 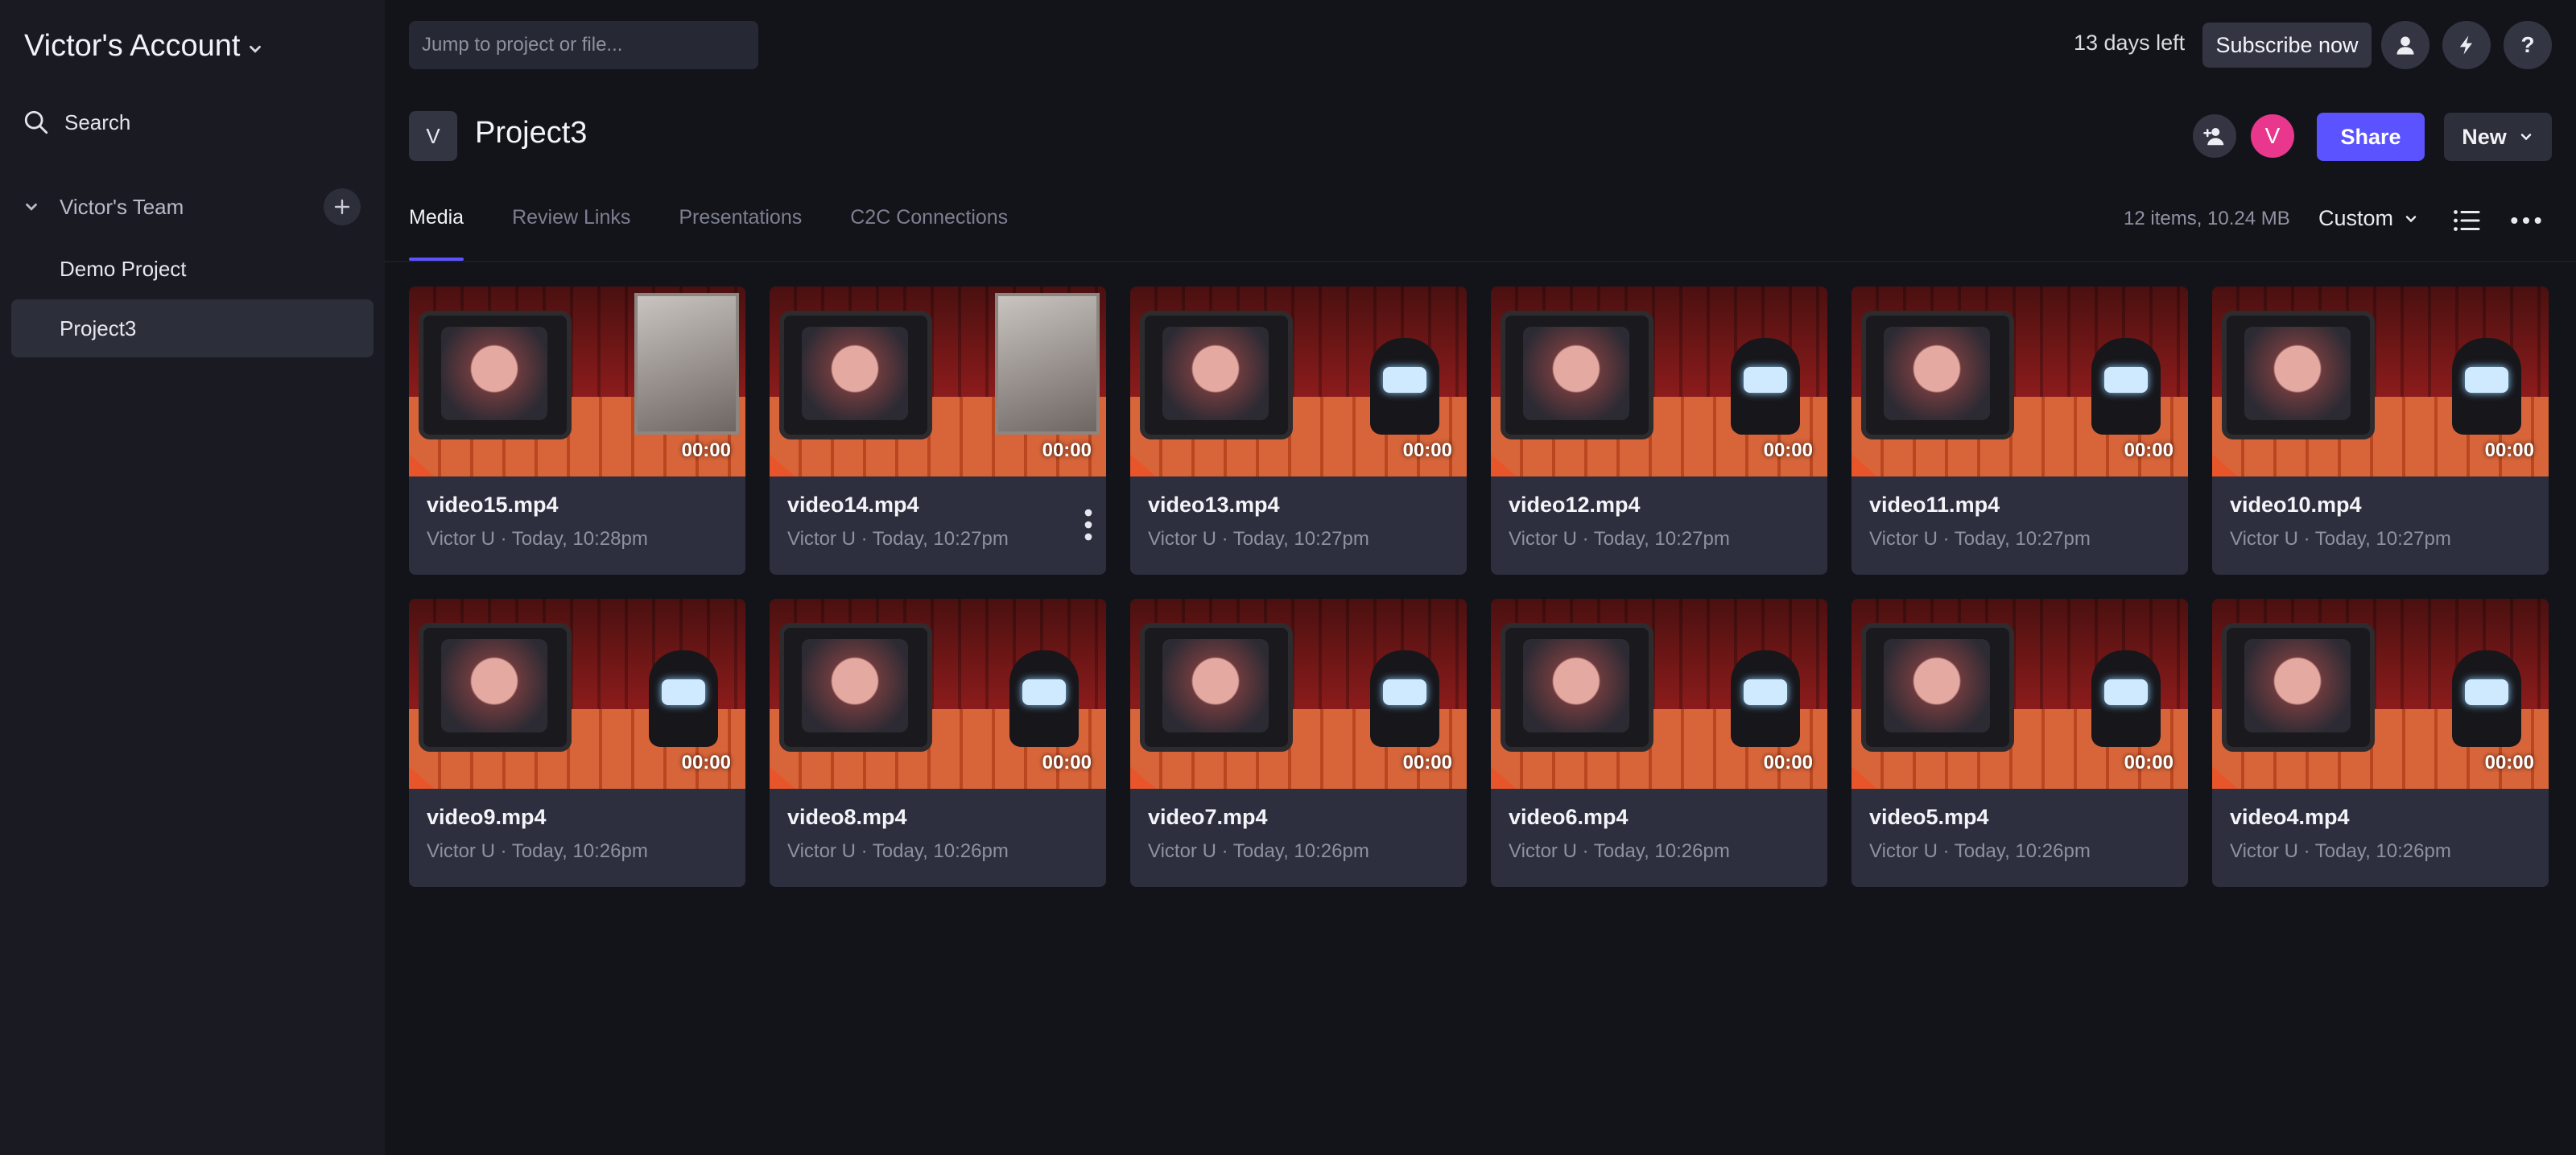 I want to click on media-file-name: video10.mp4, so click(x=2296, y=505).